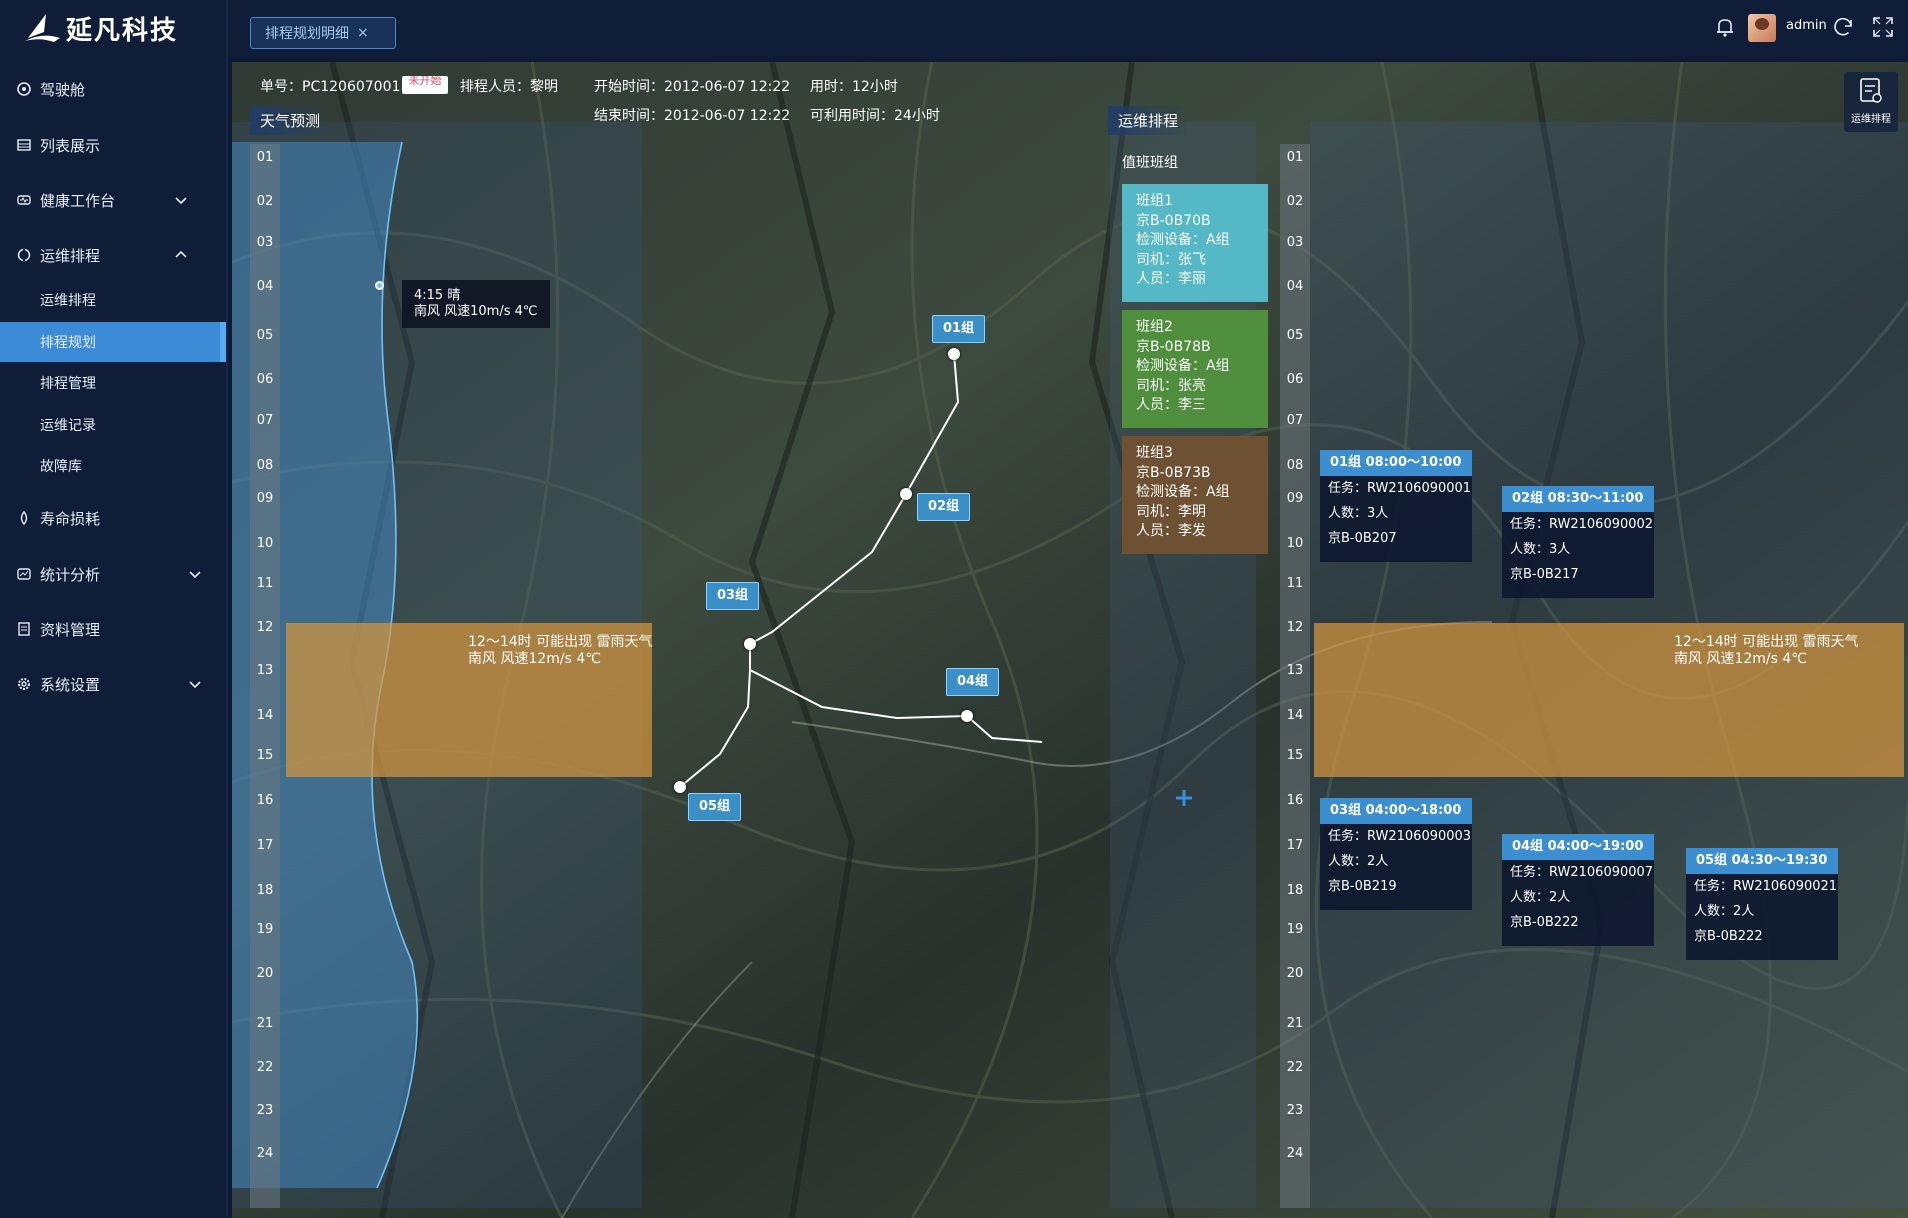 This screenshot has width=1908, height=1218. I want to click on status-badge: 未开始, so click(425, 85).